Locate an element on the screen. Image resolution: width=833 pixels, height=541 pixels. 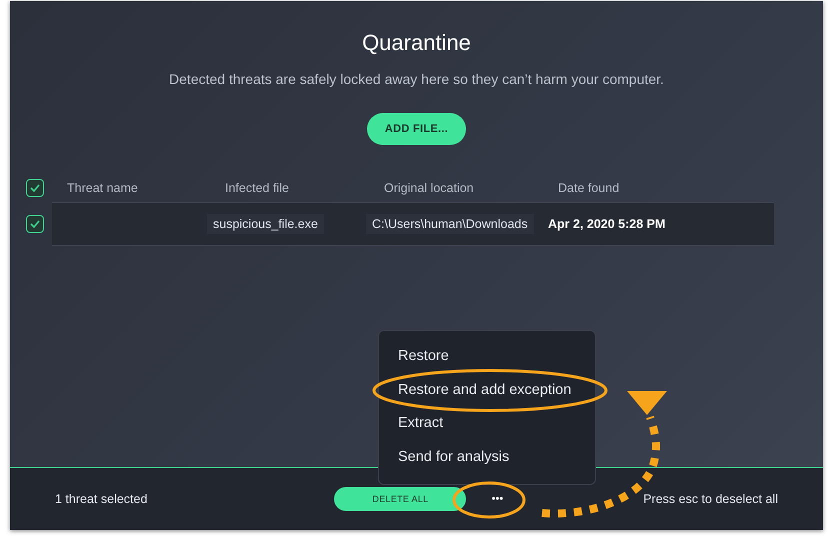
column-header: Date found is located at coordinates (589, 188).